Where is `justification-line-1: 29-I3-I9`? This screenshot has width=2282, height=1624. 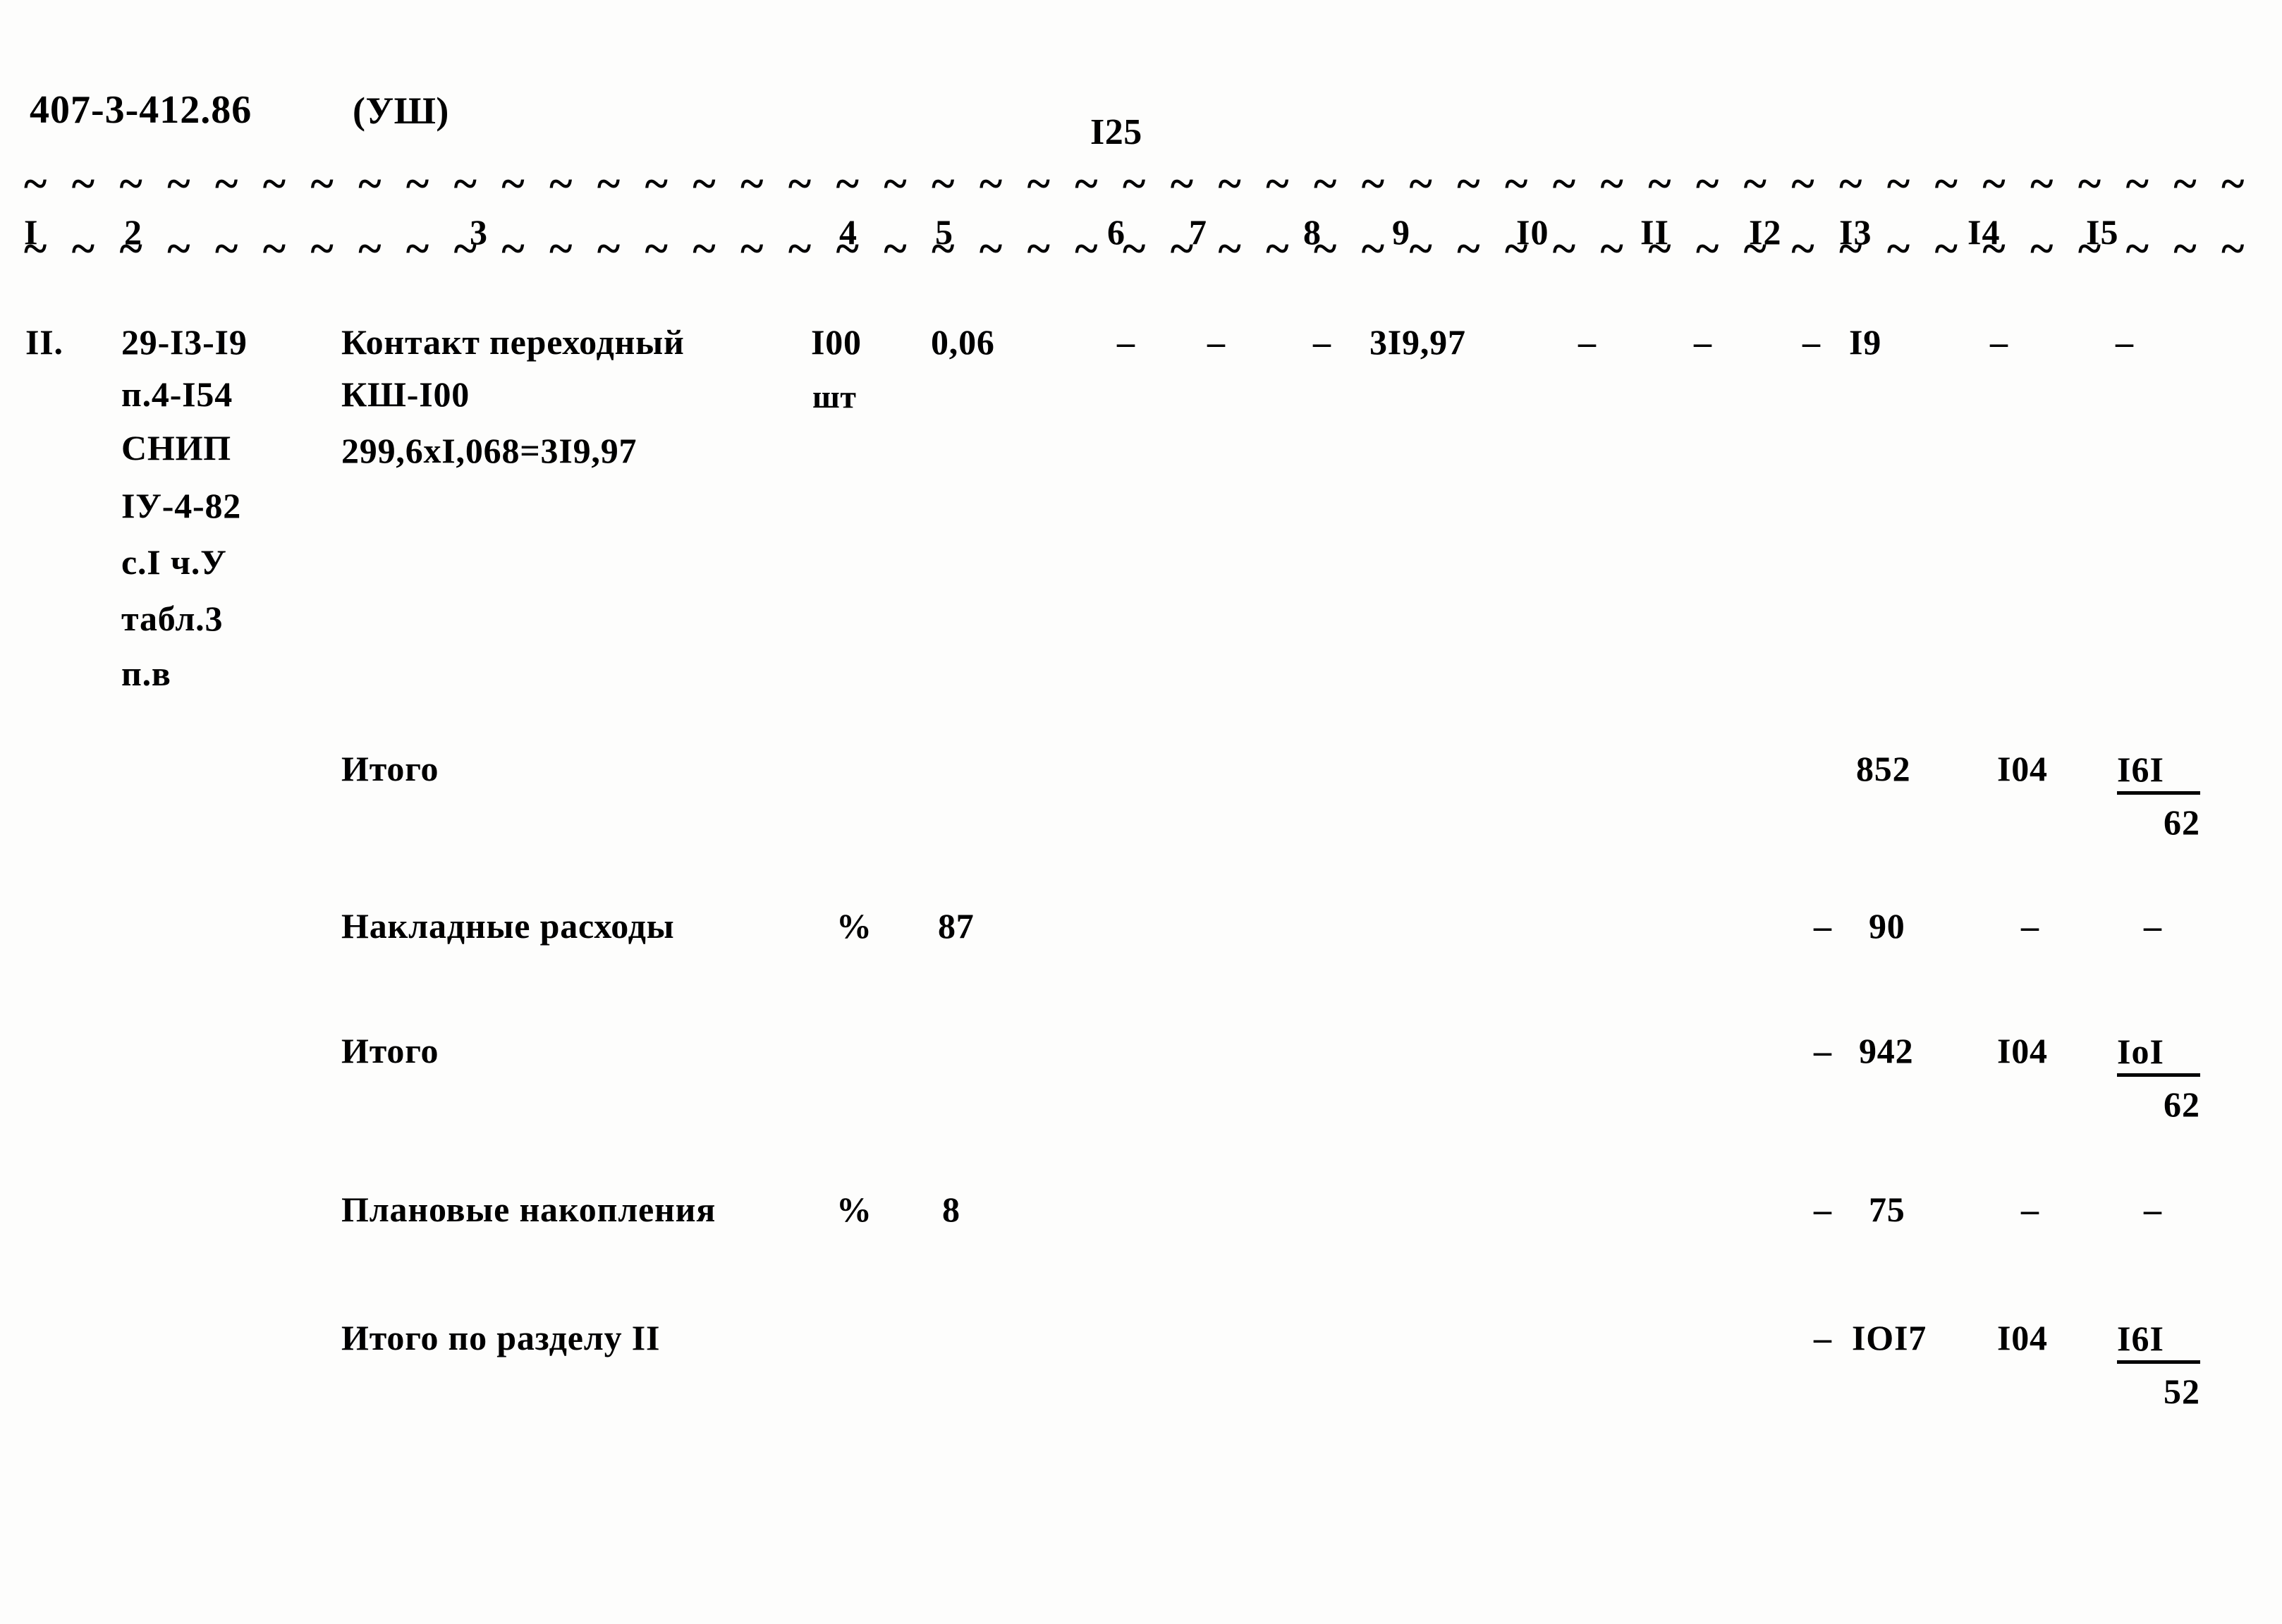 justification-line-1: 29-I3-I9 is located at coordinates (184, 342).